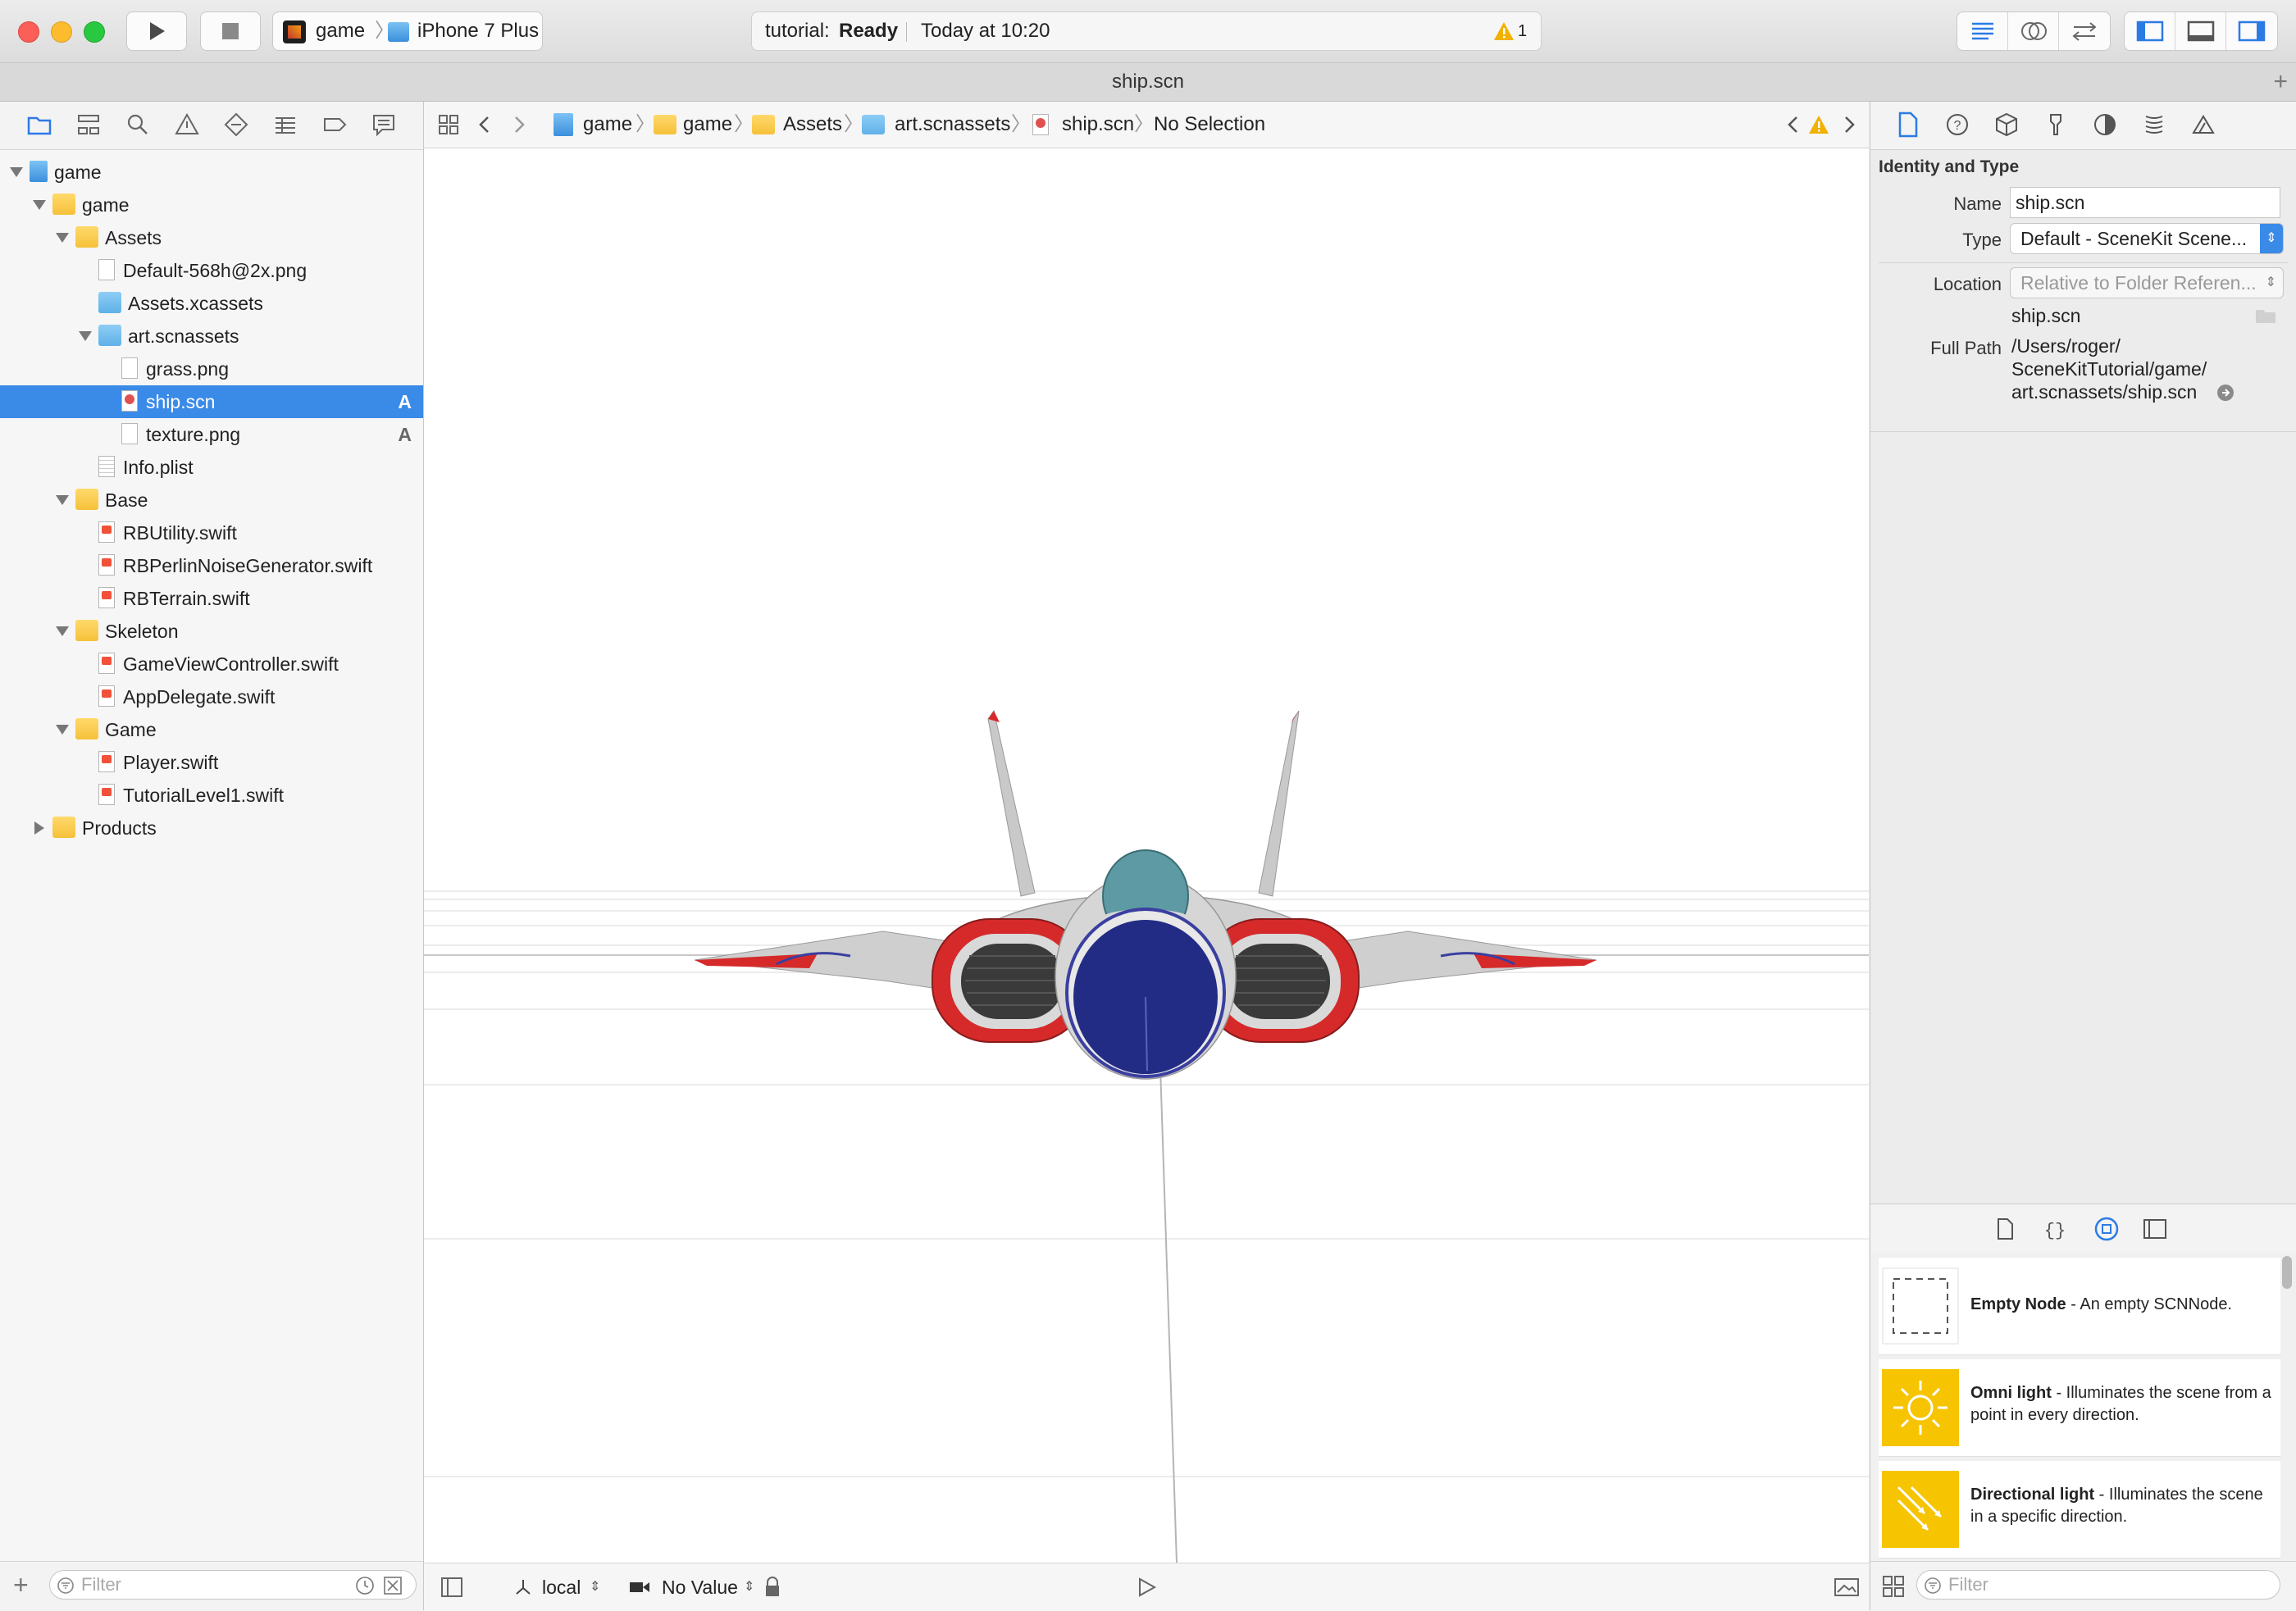 Image resolution: width=2296 pixels, height=1611 pixels. Describe the element at coordinates (952, 125) in the screenshot. I see `breadcrumb-scnassets: art.scnassets` at that location.